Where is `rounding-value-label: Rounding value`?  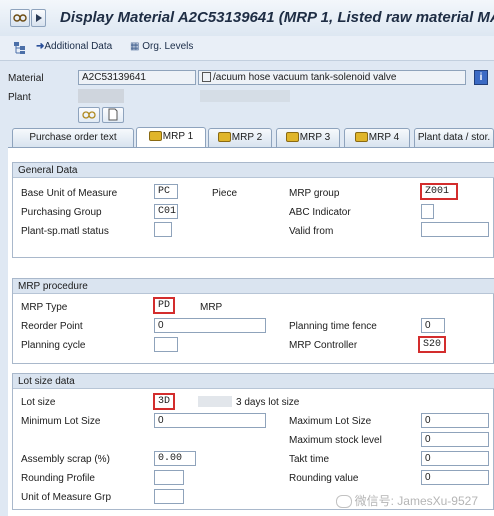
rounding-value-label: Rounding value is located at coordinates (324, 478).